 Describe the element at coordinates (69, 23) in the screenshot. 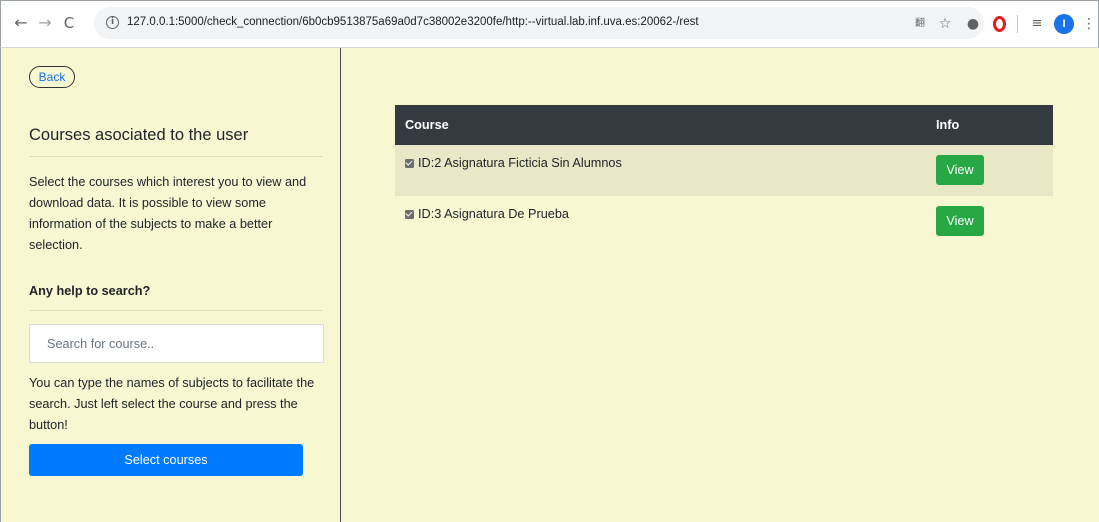

I see `reload-icon: C` at that location.